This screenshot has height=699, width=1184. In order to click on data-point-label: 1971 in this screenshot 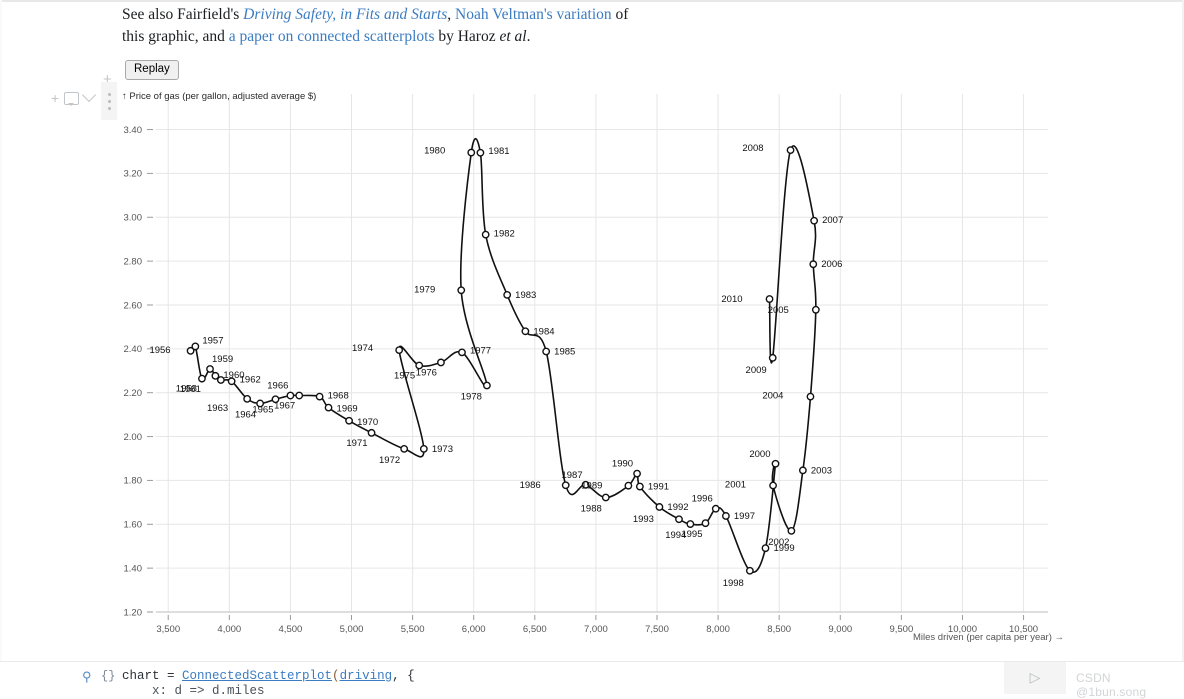, I will do `click(356, 443)`.